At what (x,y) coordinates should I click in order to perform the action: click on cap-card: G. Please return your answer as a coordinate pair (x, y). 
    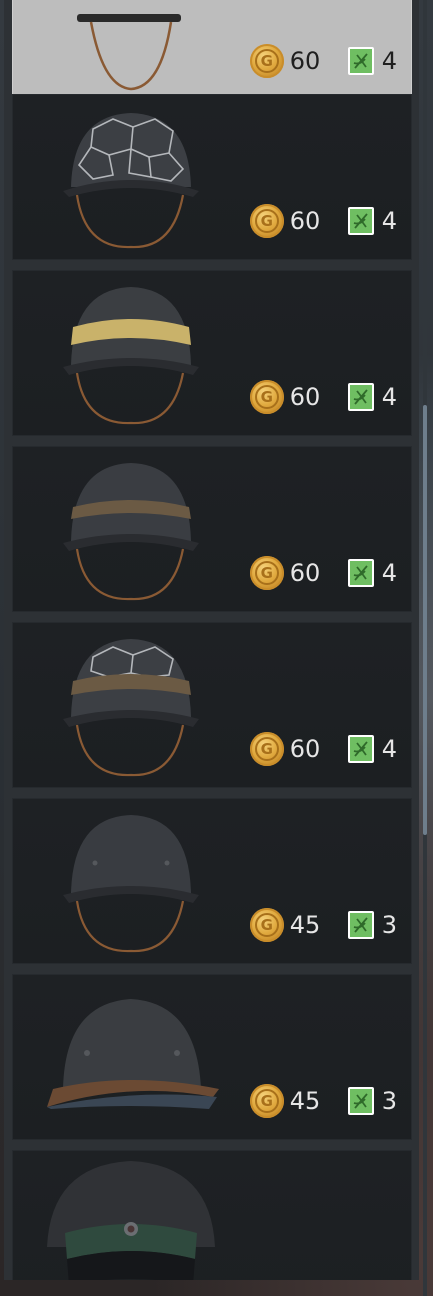
    Looking at the image, I should click on (212, 1215).